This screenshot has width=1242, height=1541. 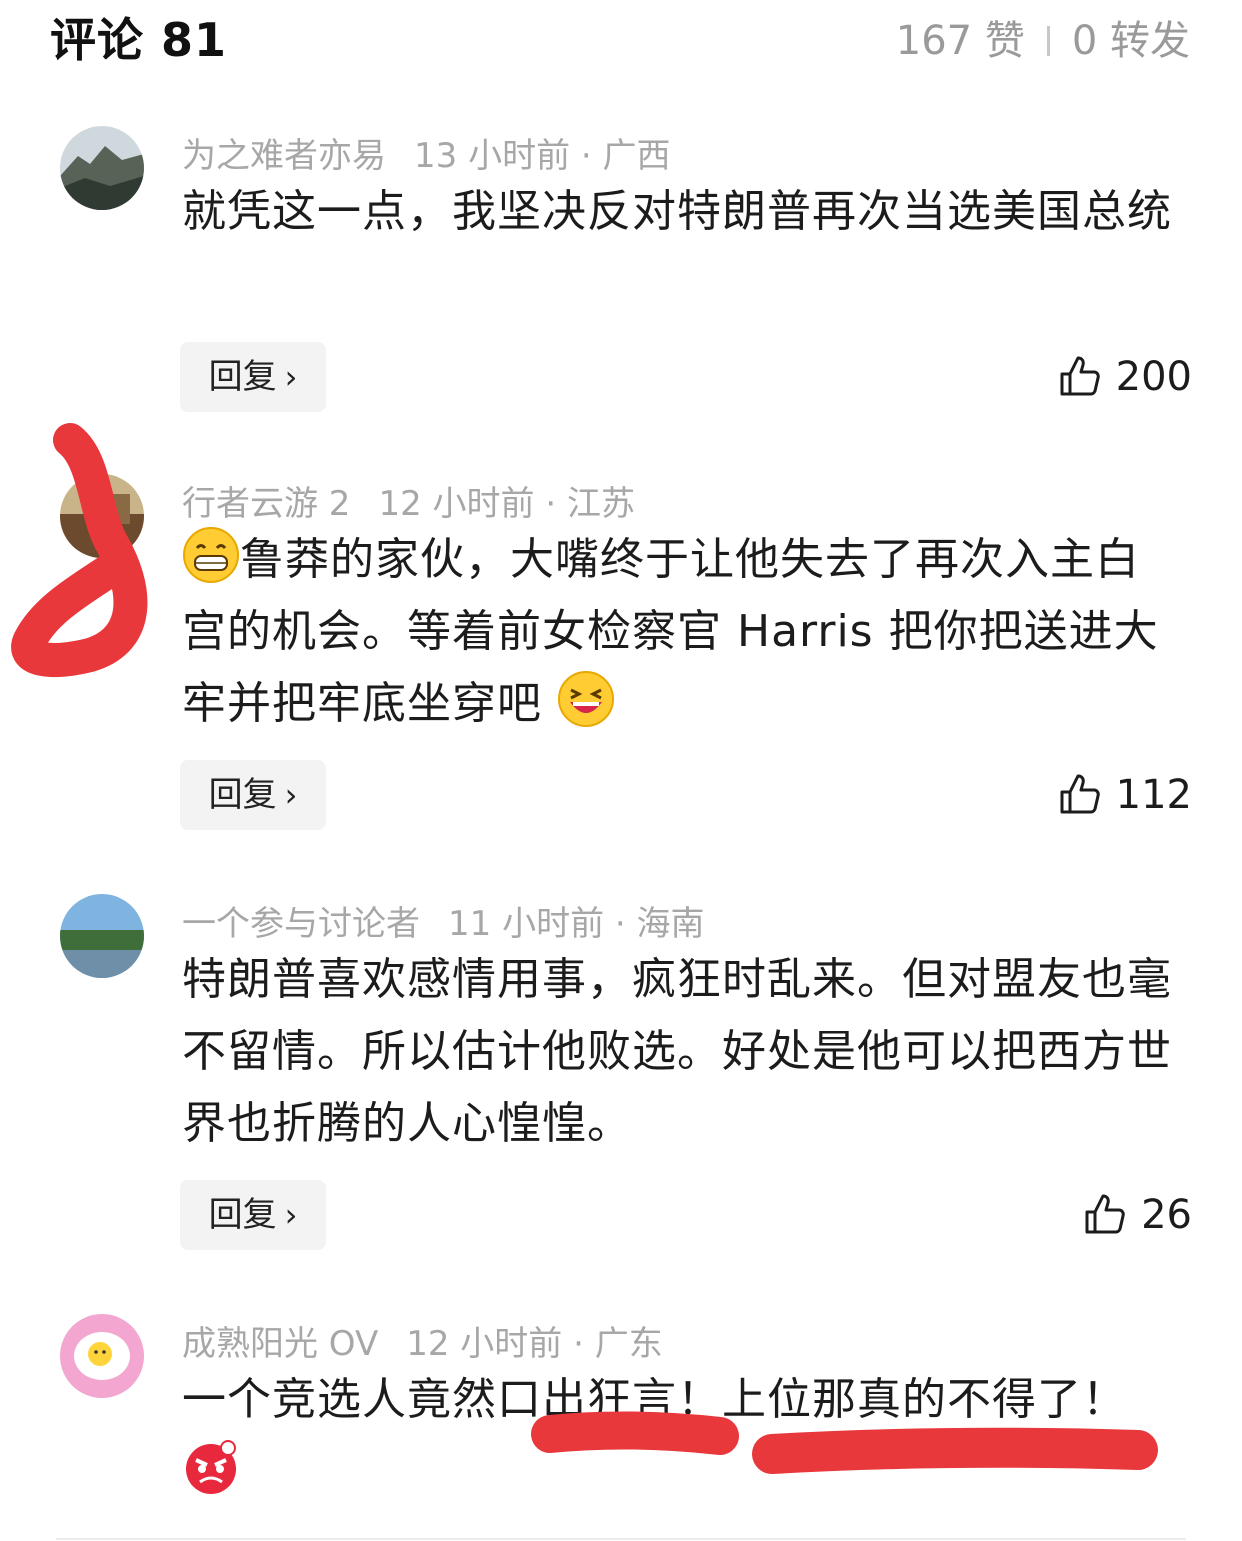 I want to click on comments-count-title: 评论 81, so click(x=139, y=40).